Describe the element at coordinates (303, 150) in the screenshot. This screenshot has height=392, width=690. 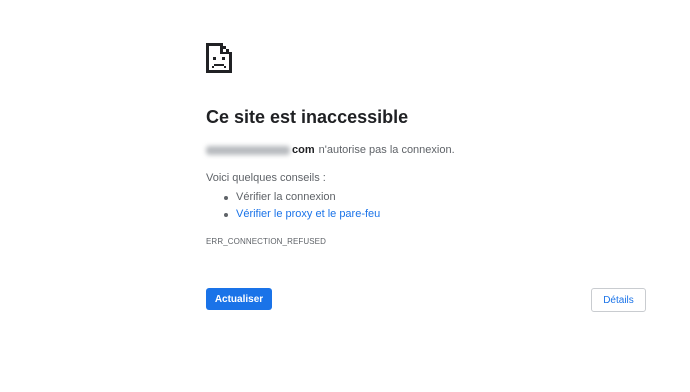
I see `hostname-suffix: com` at that location.